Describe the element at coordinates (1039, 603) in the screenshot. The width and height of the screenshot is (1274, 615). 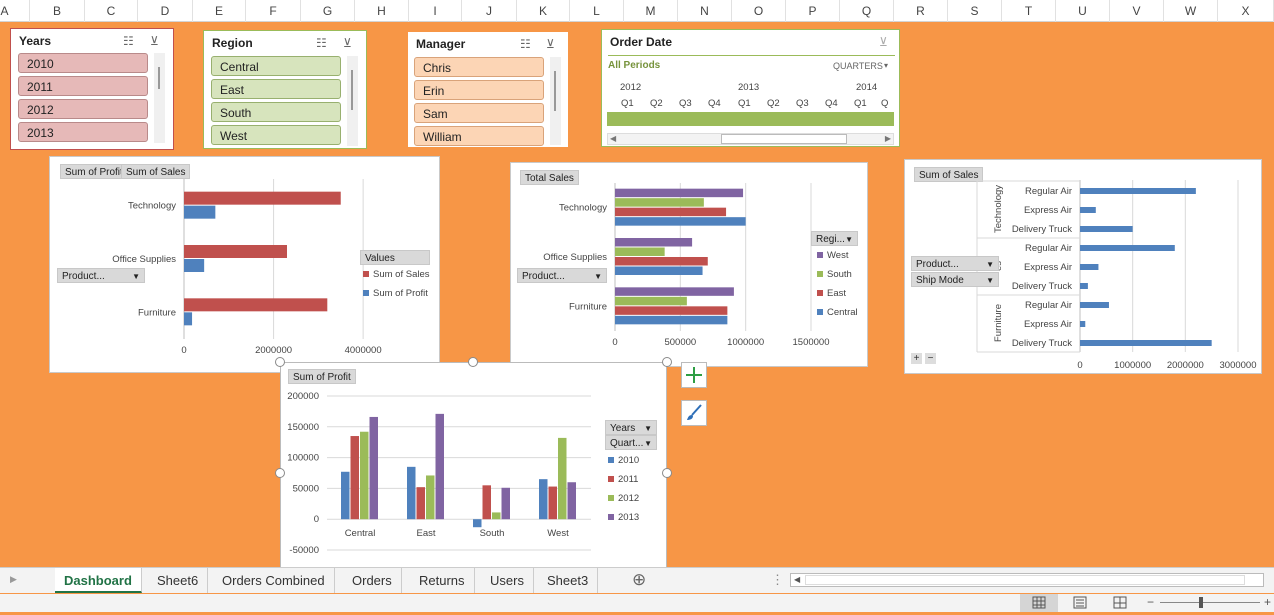
I see `normal-view-button` at that location.